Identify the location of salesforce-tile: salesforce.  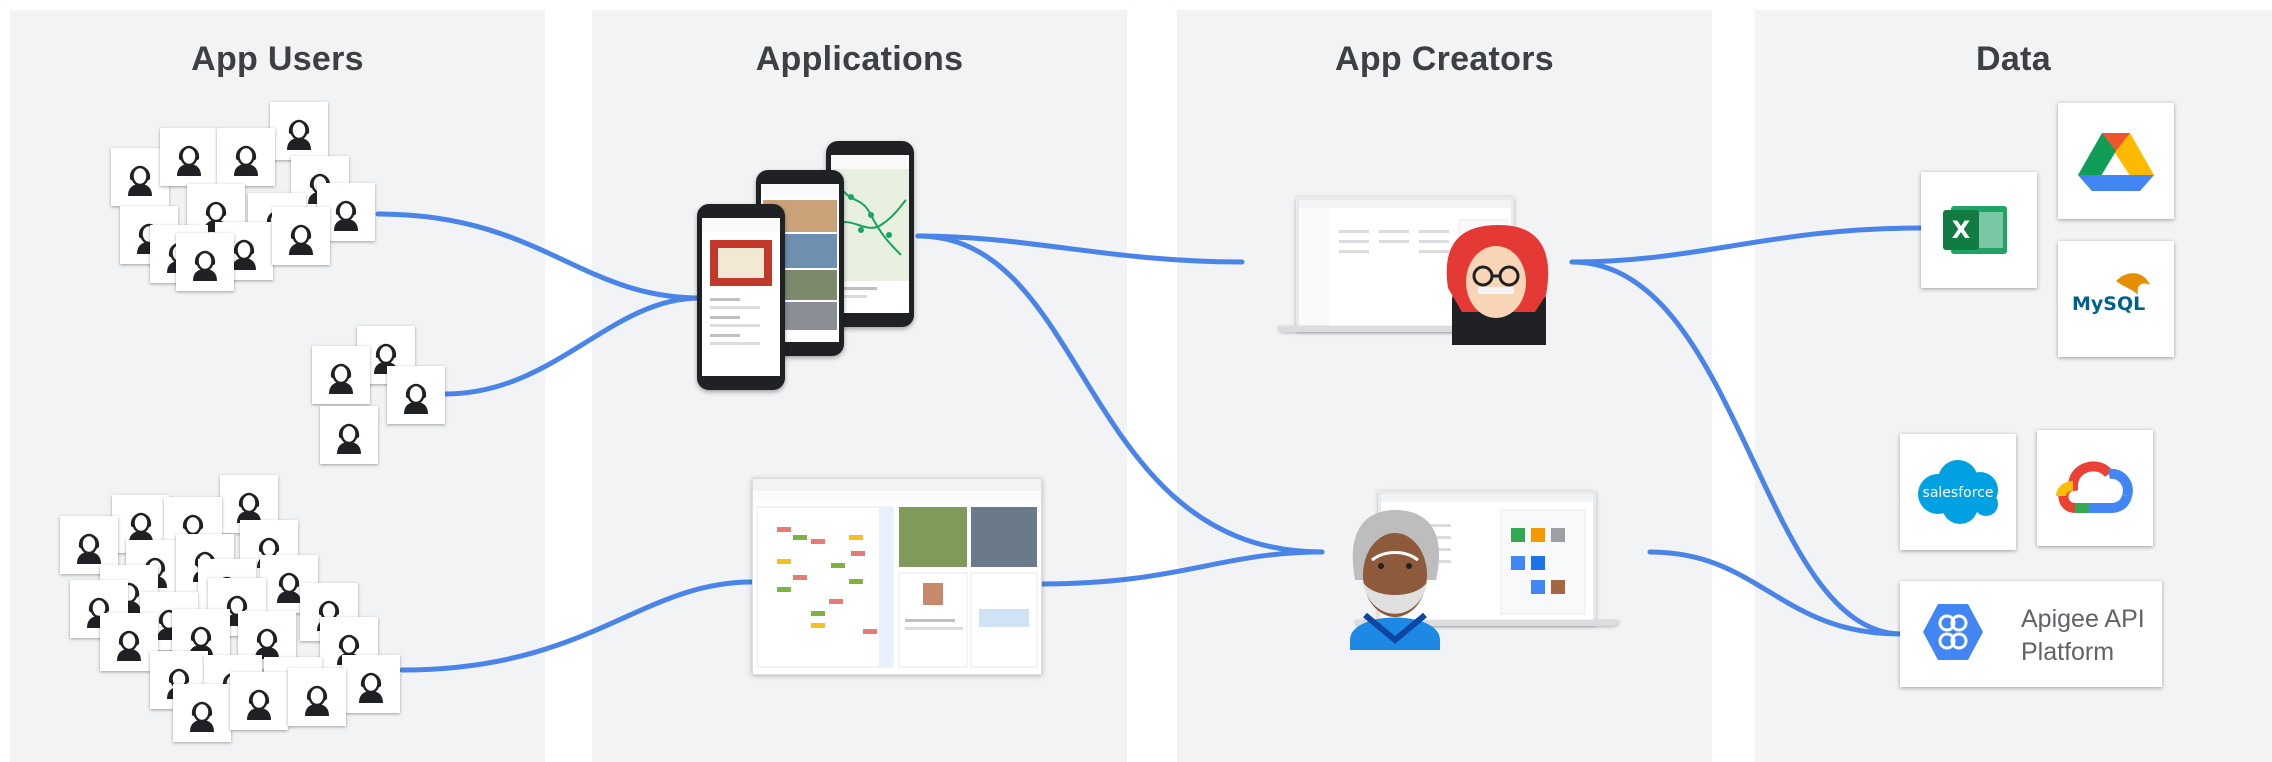
(1958, 492).